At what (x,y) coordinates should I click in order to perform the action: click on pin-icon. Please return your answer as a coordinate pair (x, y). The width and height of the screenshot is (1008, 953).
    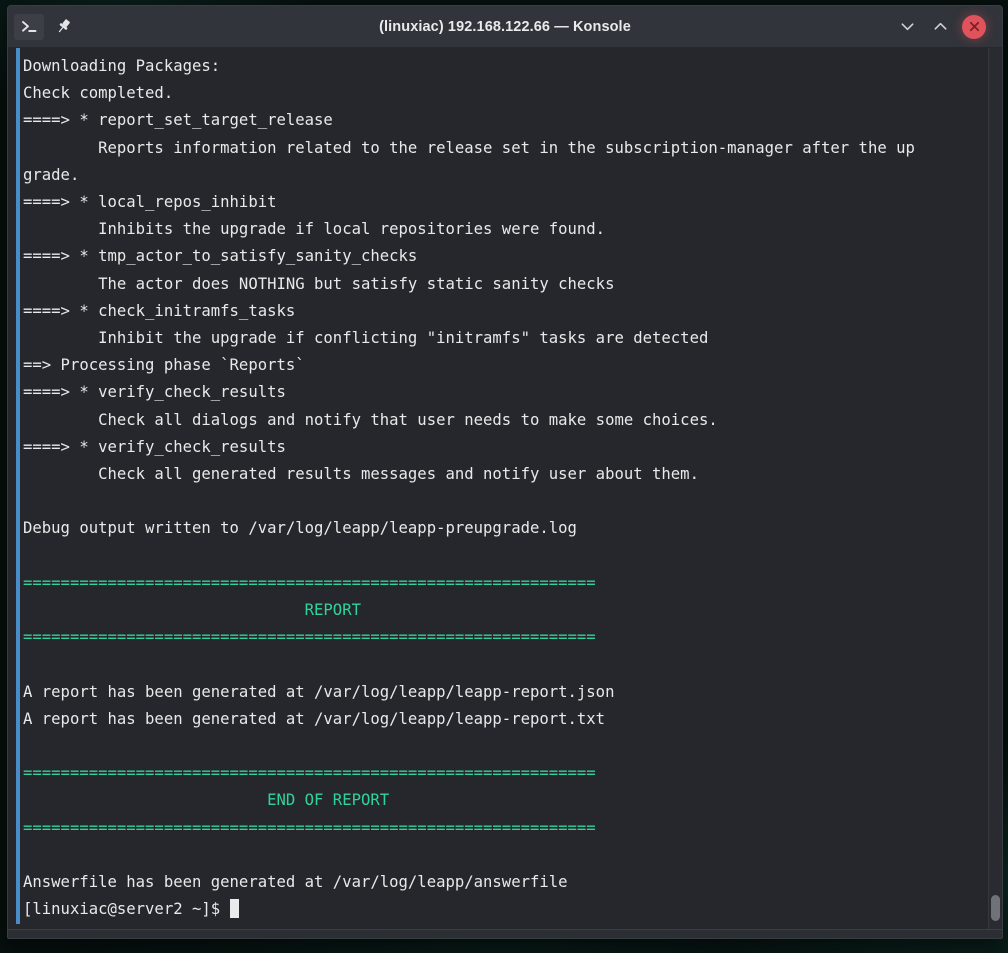
    Looking at the image, I should click on (63, 27).